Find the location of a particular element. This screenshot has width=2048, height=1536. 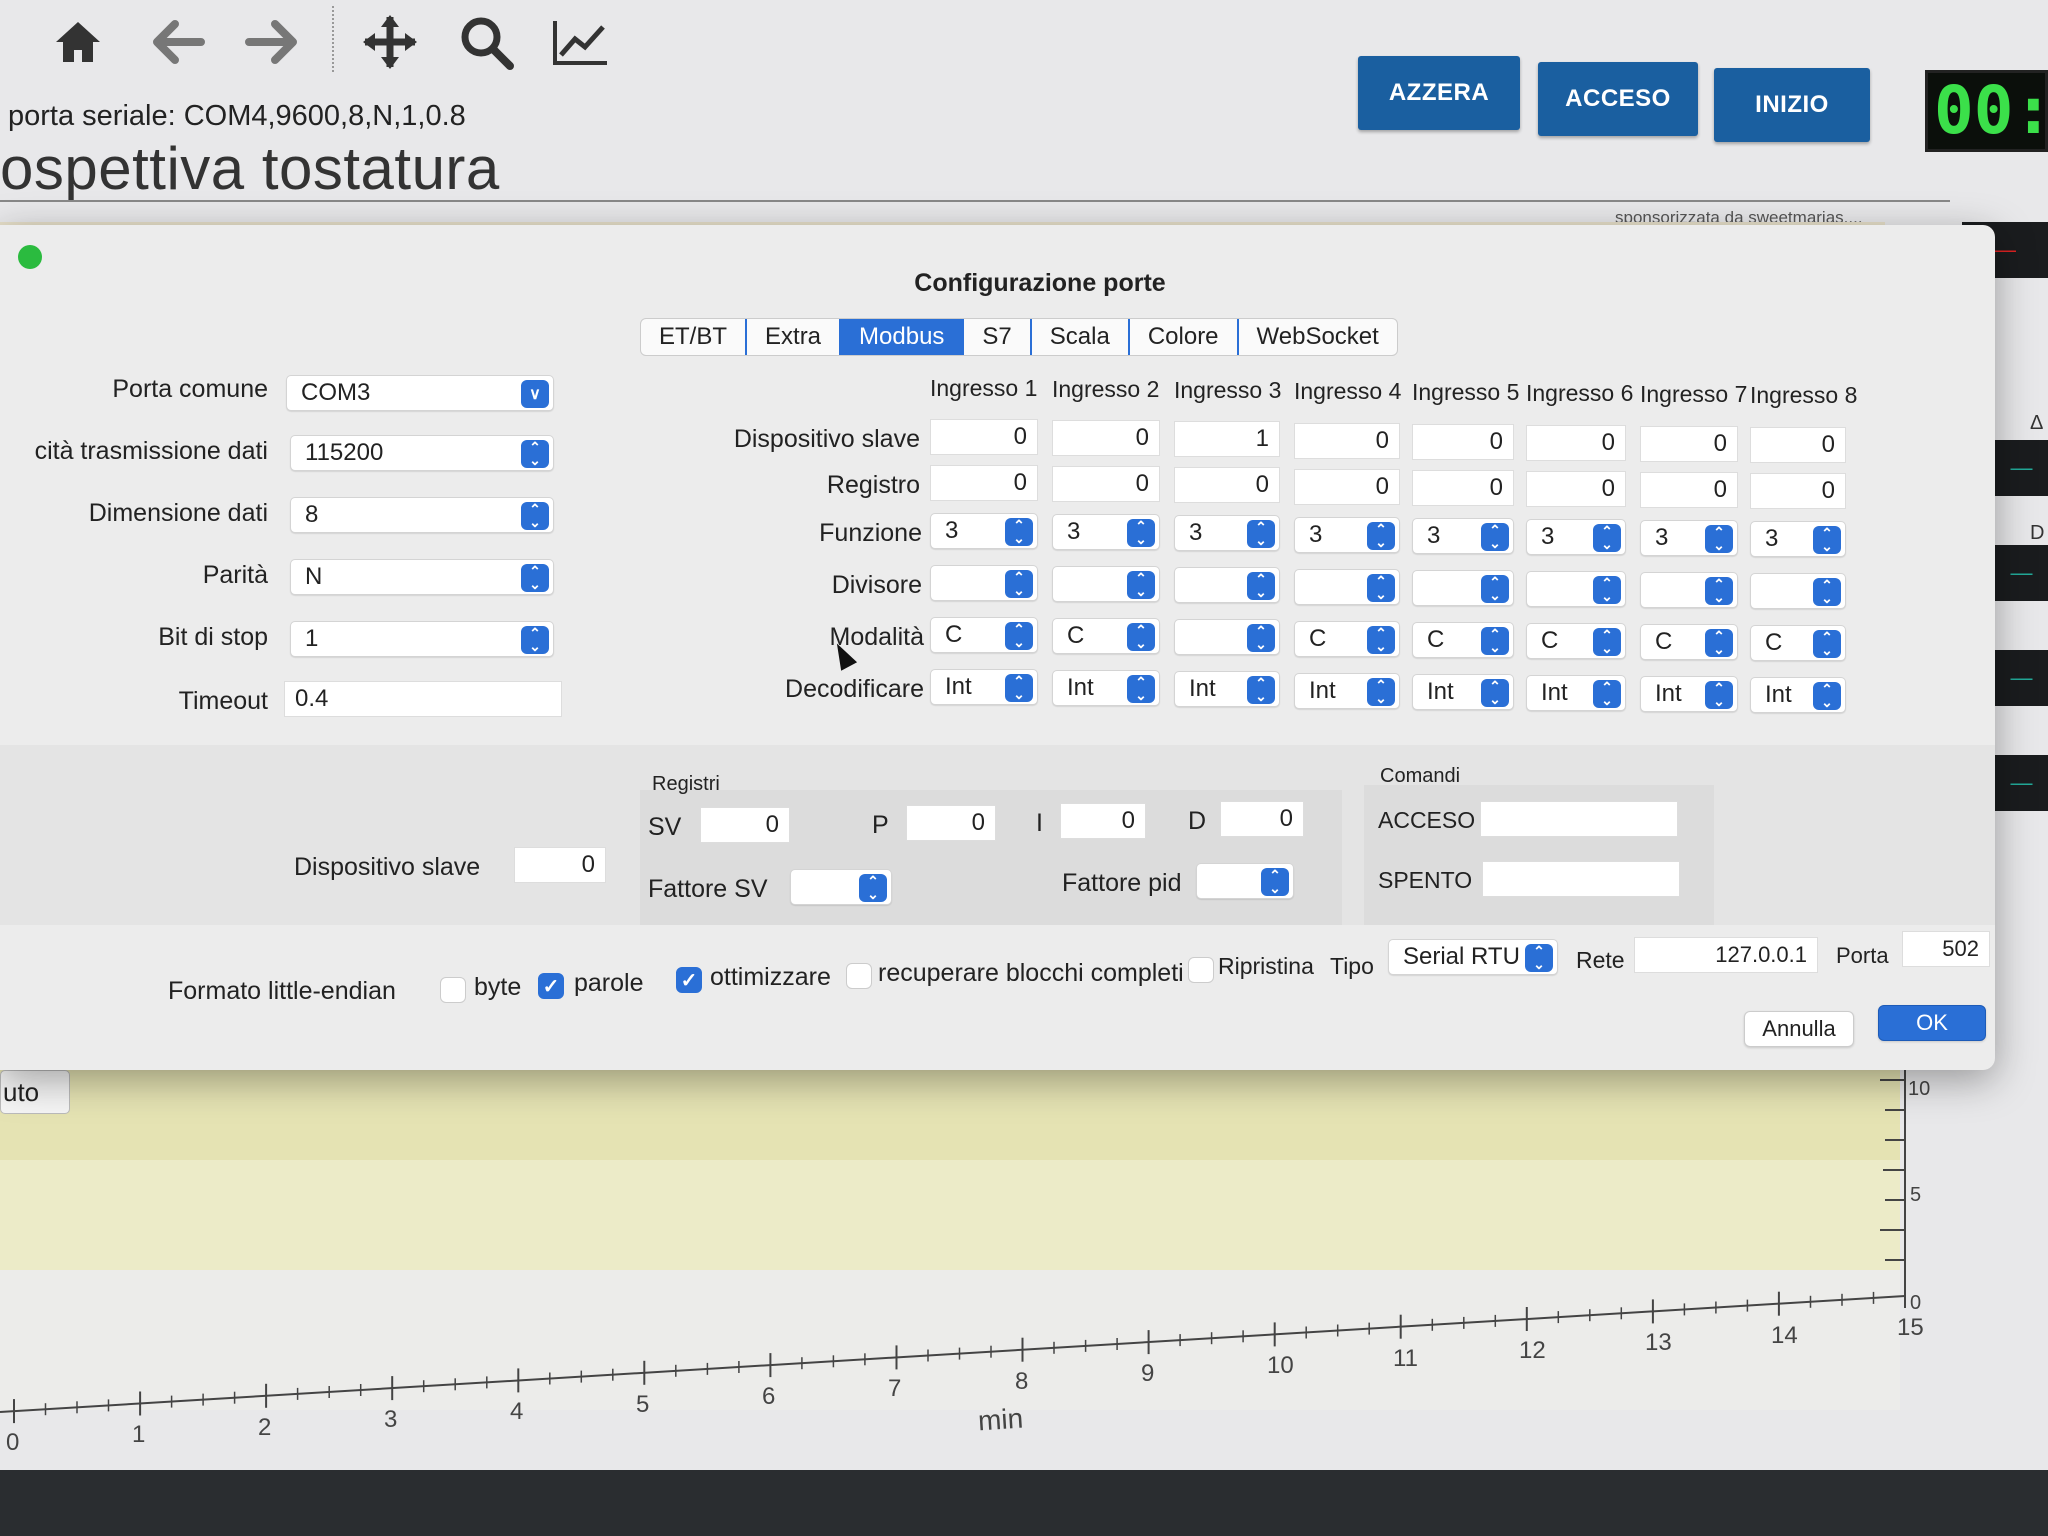

p-input: 0 is located at coordinates (951, 823).